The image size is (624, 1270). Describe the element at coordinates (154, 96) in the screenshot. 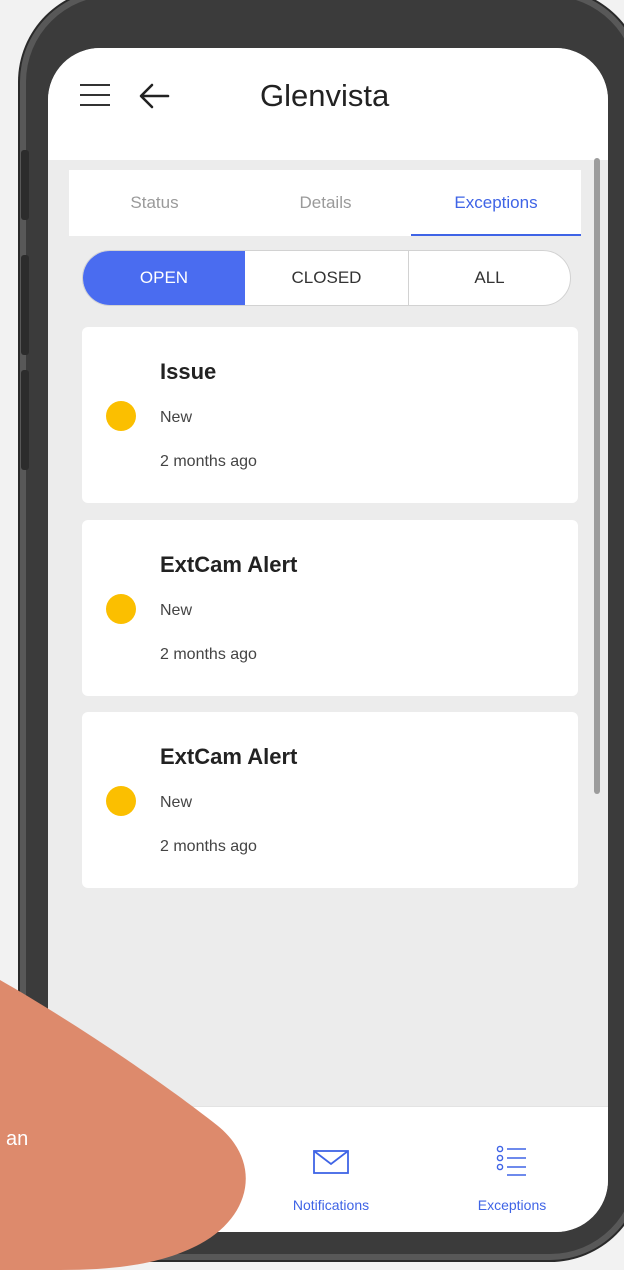

I see `back-arrow-icon` at that location.